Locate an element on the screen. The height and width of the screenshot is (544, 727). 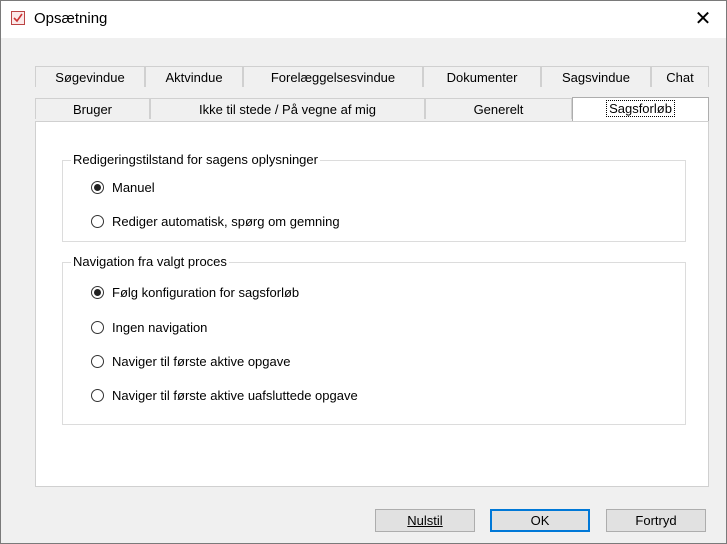
tab-sagsvindue: Sagsvindue is located at coordinates (596, 76).